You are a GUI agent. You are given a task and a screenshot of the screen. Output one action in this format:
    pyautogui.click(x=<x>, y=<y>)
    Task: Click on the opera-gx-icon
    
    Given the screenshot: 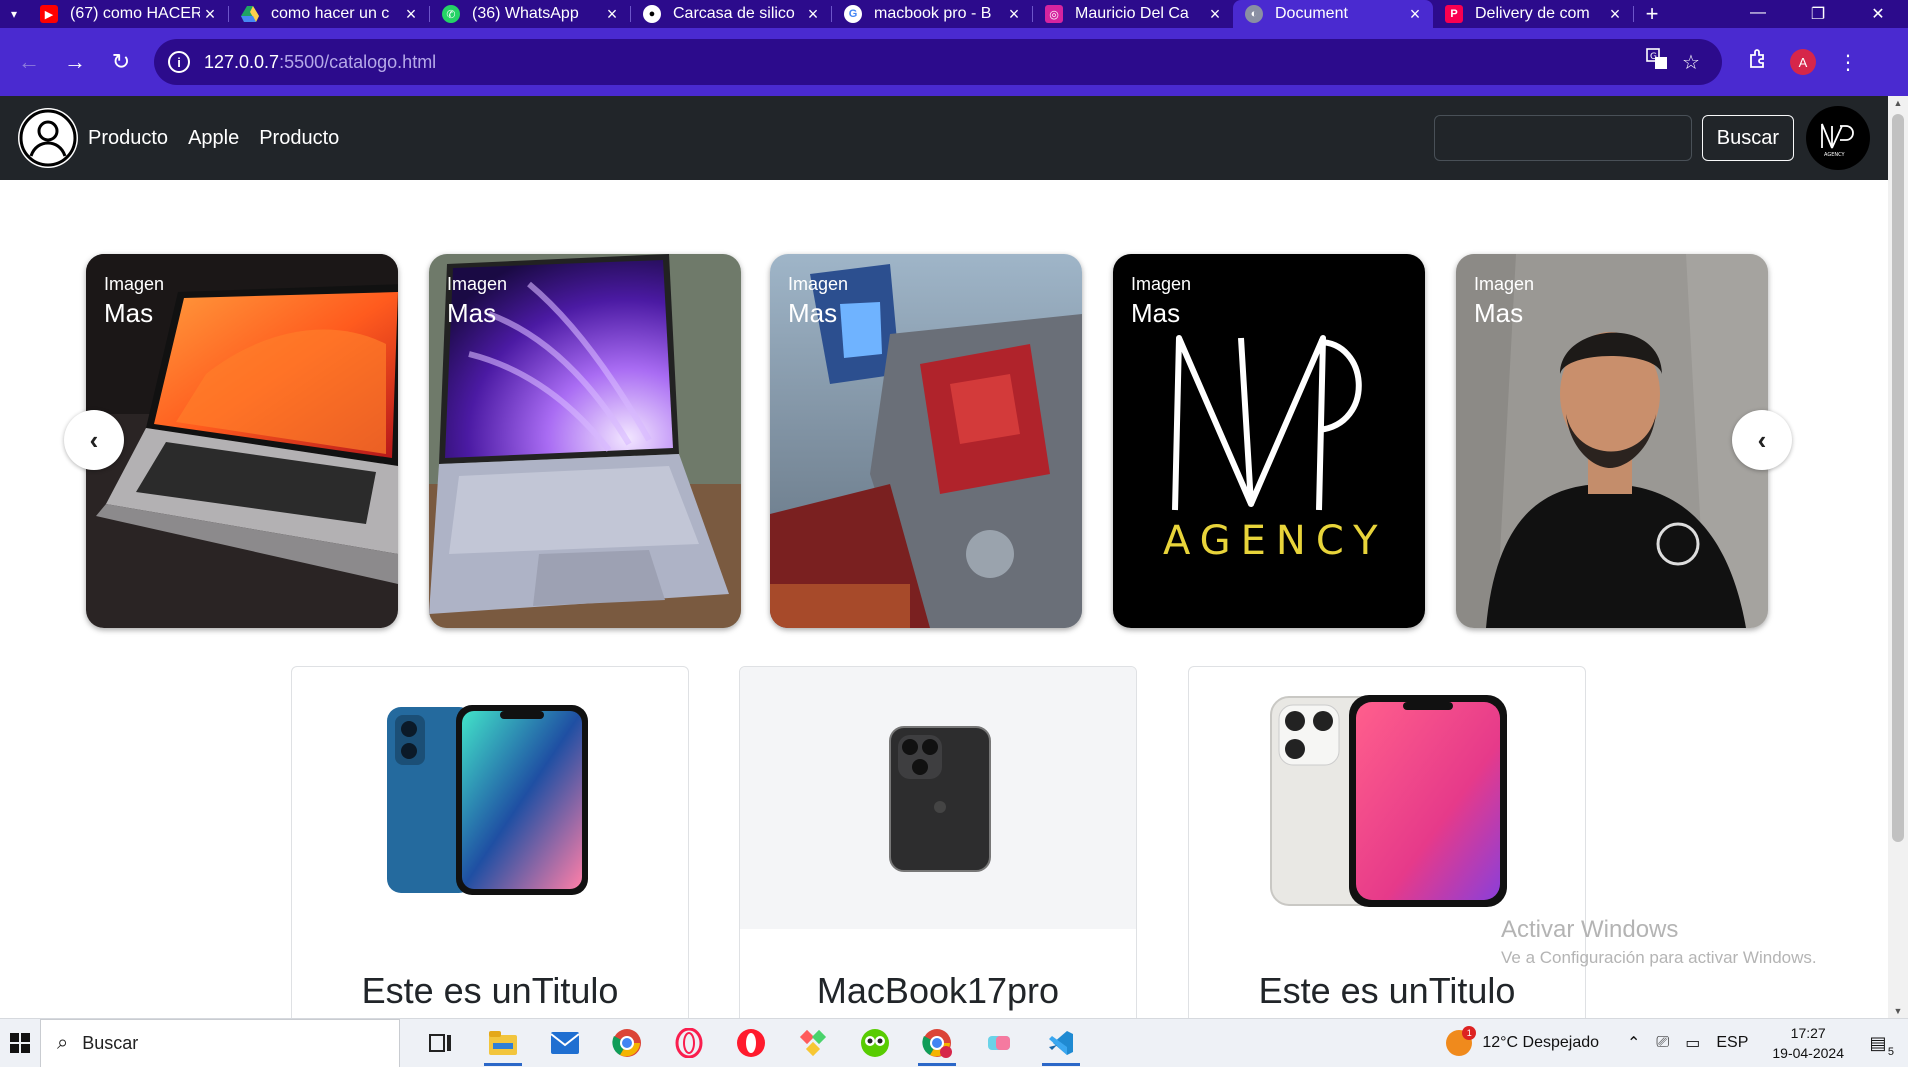 What is the action you would take?
    pyautogui.click(x=689, y=1043)
    